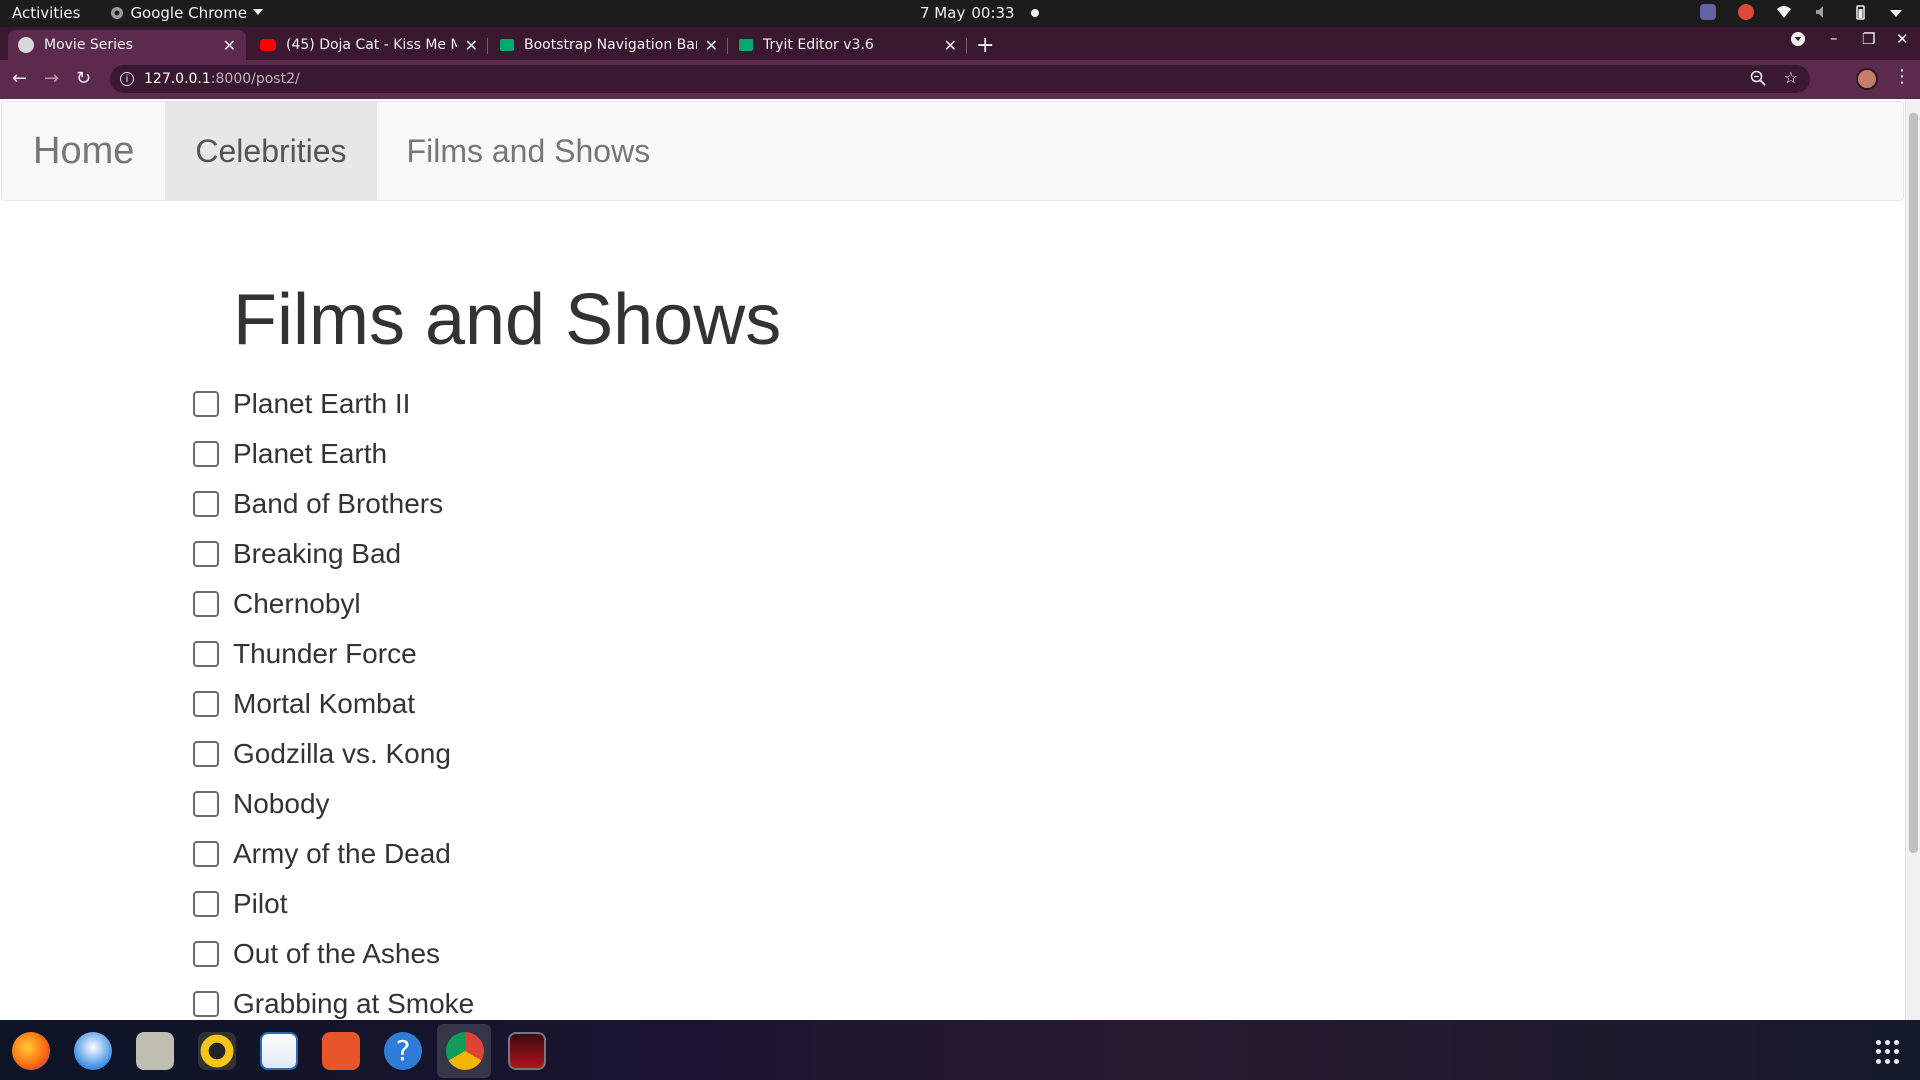  What do you see at coordinates (960, 79) in the screenshot?
I see `address-bar: i 127.0.0.1 :8000/post2/ ☆` at bounding box center [960, 79].